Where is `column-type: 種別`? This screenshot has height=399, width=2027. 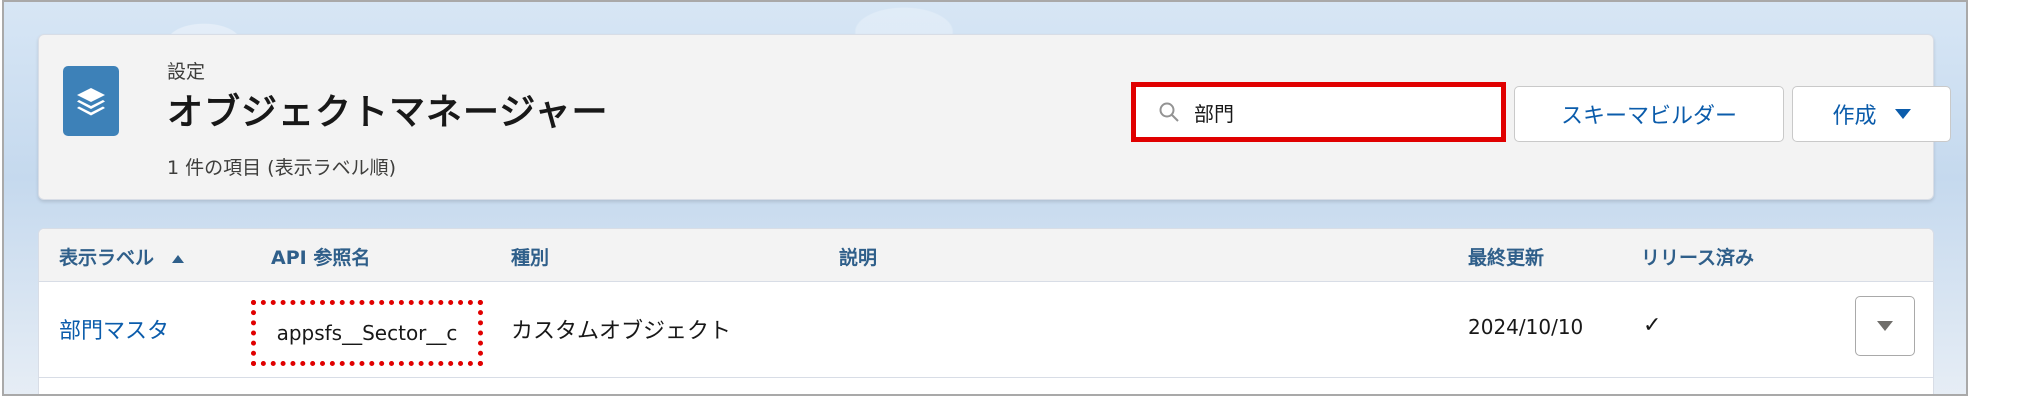
column-type: 種別 is located at coordinates (530, 256).